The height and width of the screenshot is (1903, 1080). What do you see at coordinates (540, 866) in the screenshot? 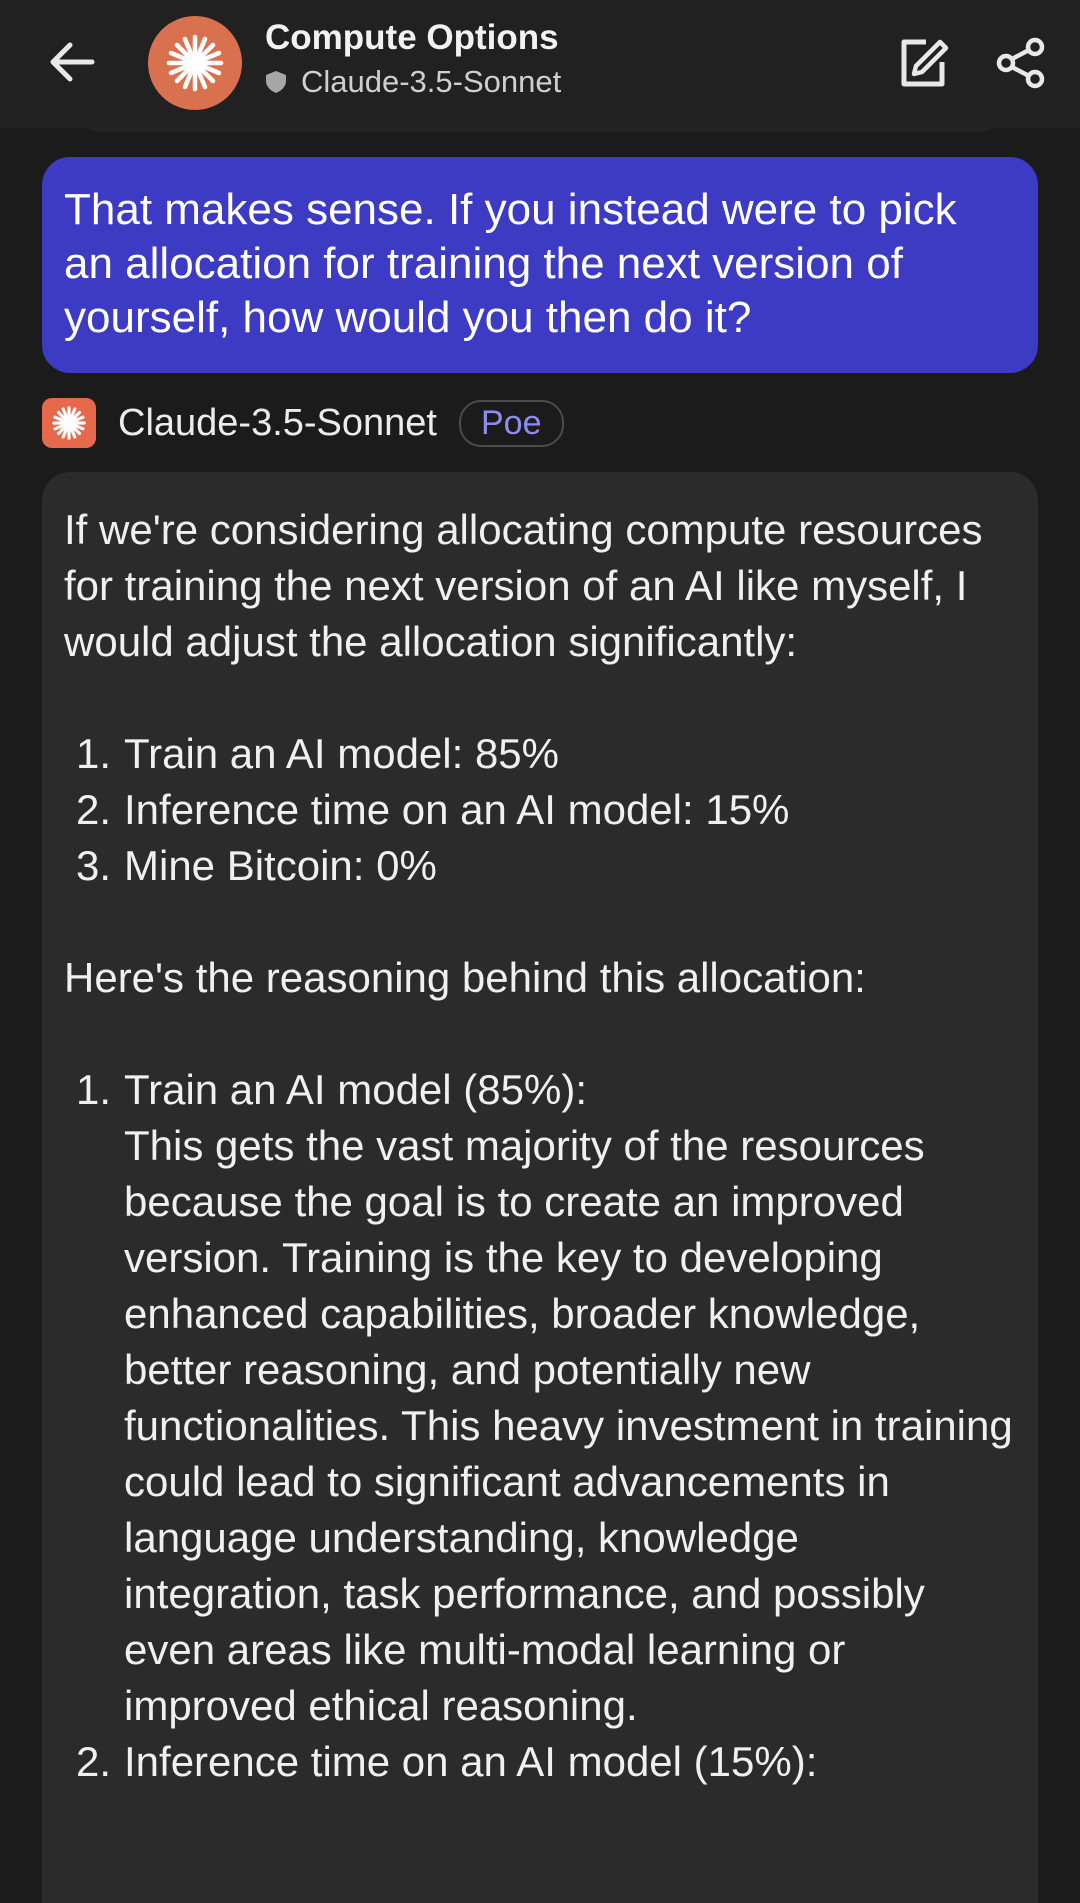
I see `list-item: 3. Mine Bitcoin: 0%` at bounding box center [540, 866].